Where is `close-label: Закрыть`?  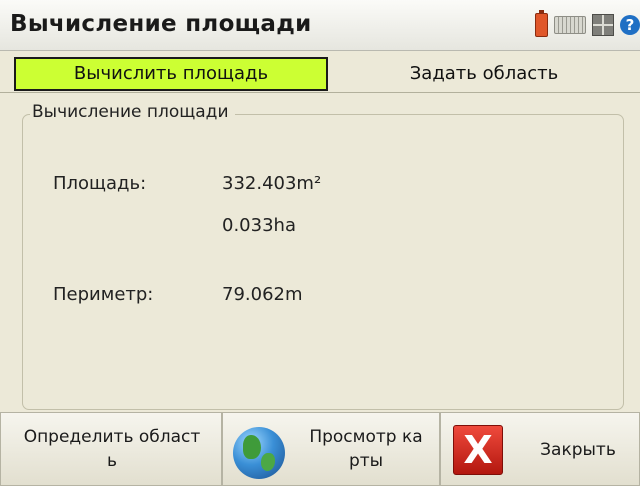
close-label: Закрыть is located at coordinates (578, 450).